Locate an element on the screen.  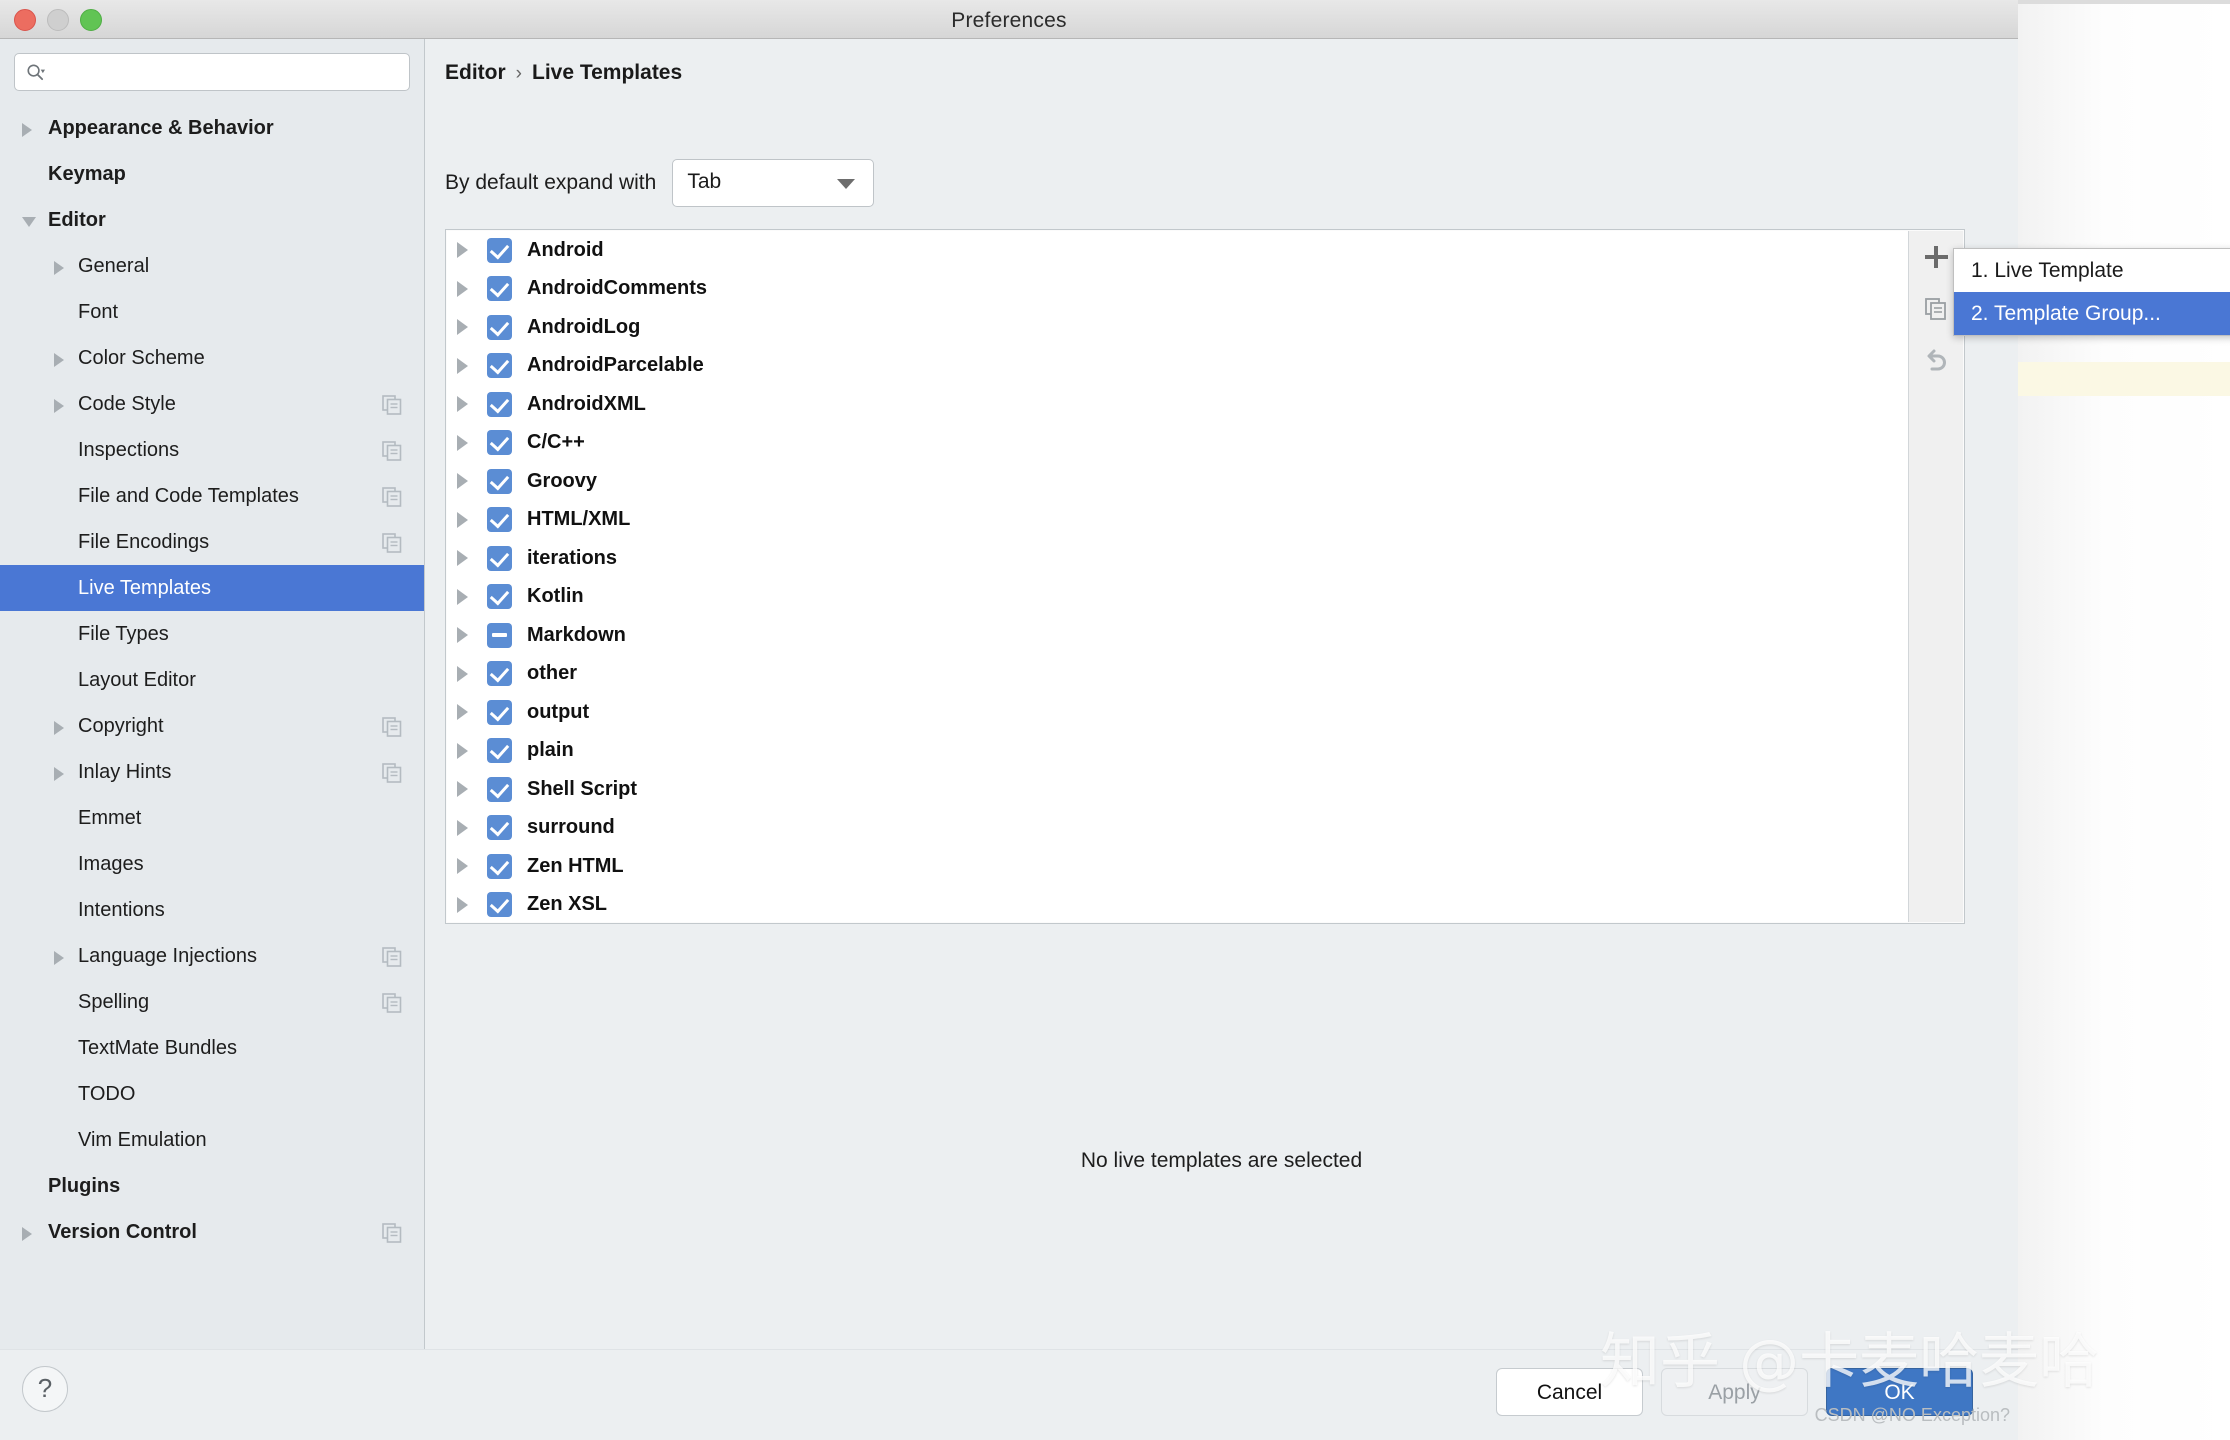
sidebar-item-live-templates: Live Templates is located at coordinates (212, 588).